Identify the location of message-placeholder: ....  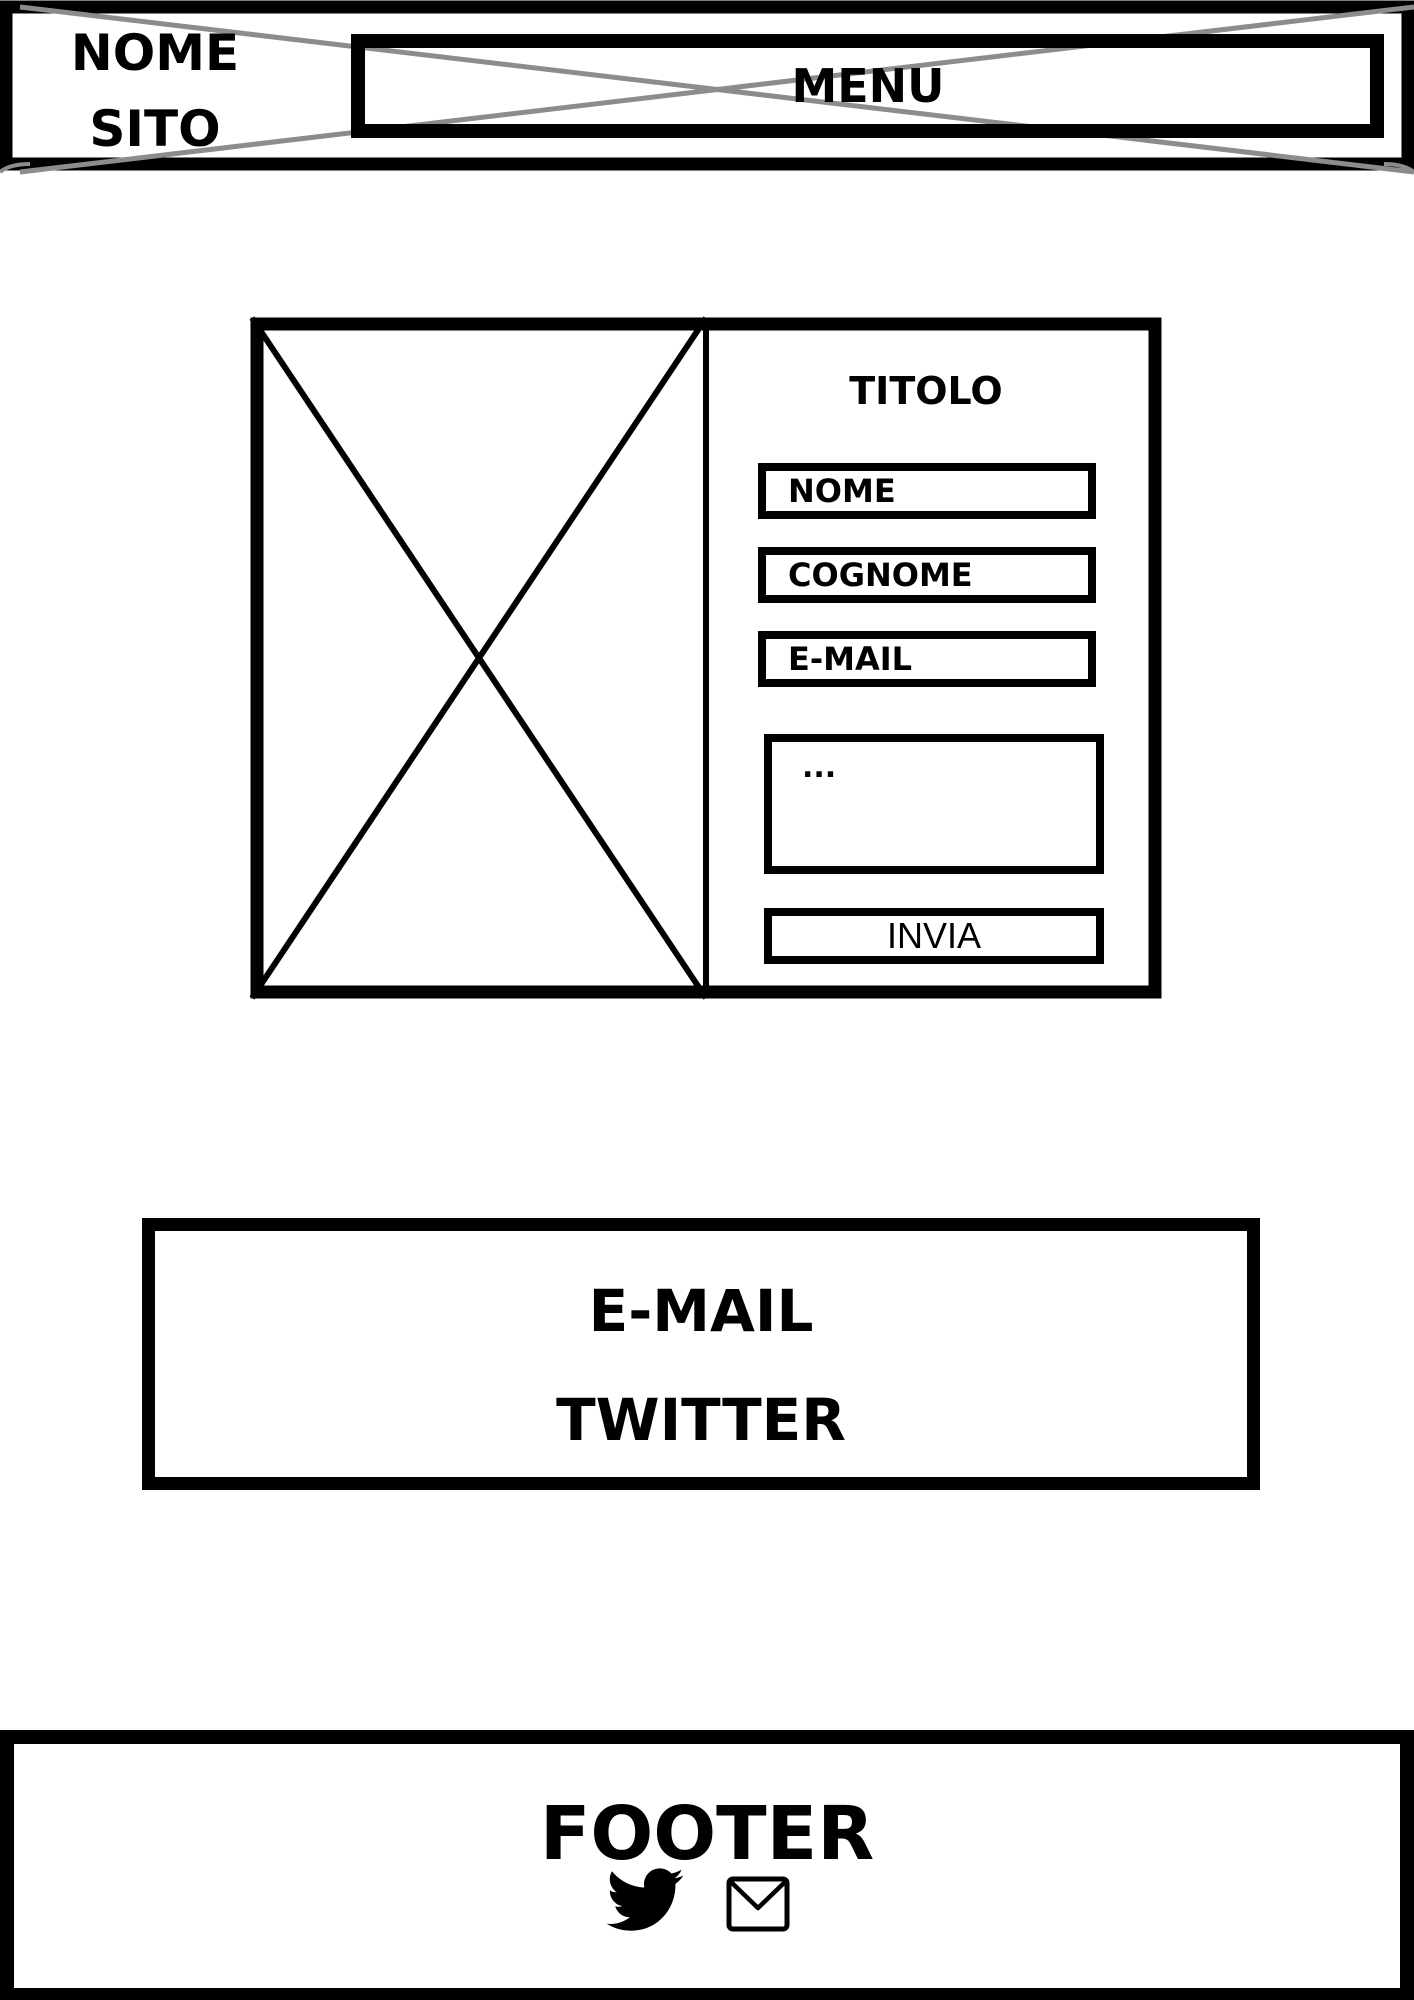
(819, 767).